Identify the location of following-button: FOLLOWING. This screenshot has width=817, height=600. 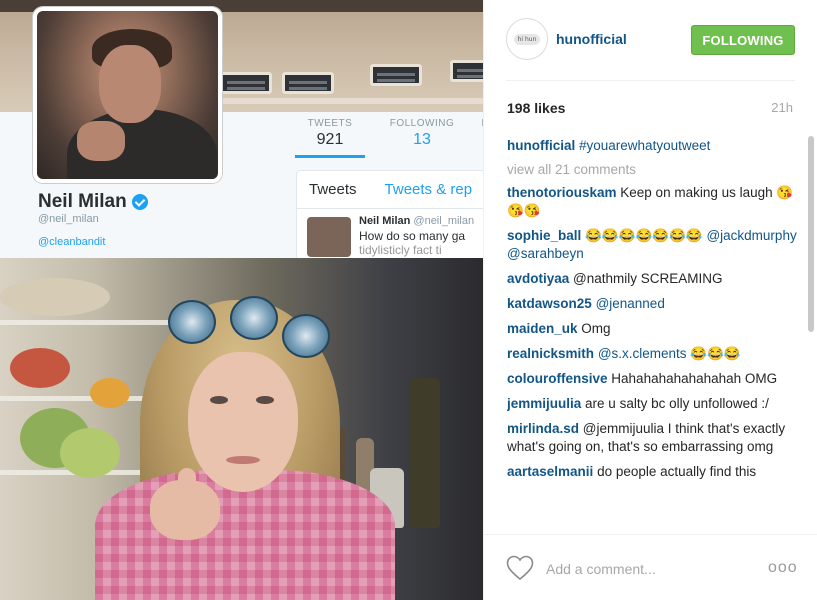
(743, 40).